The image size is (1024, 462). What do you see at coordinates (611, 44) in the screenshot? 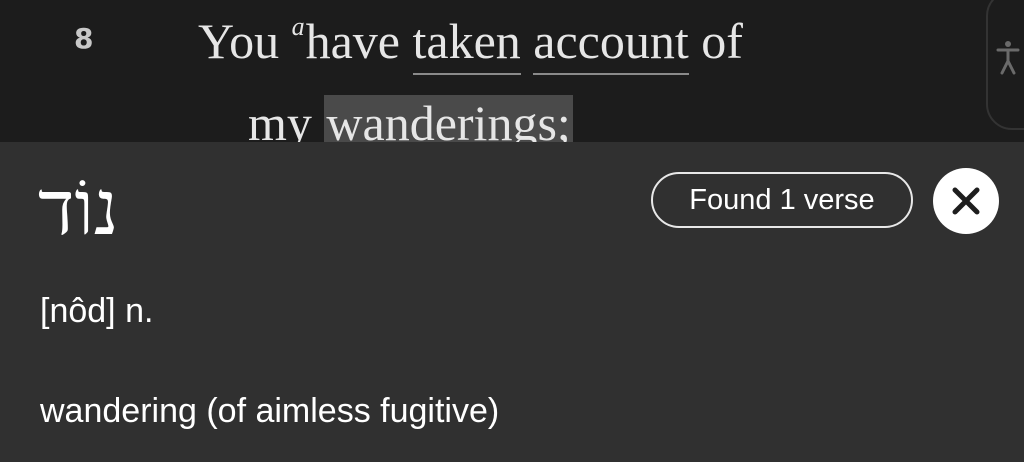
I see `linked-word-account: account` at bounding box center [611, 44].